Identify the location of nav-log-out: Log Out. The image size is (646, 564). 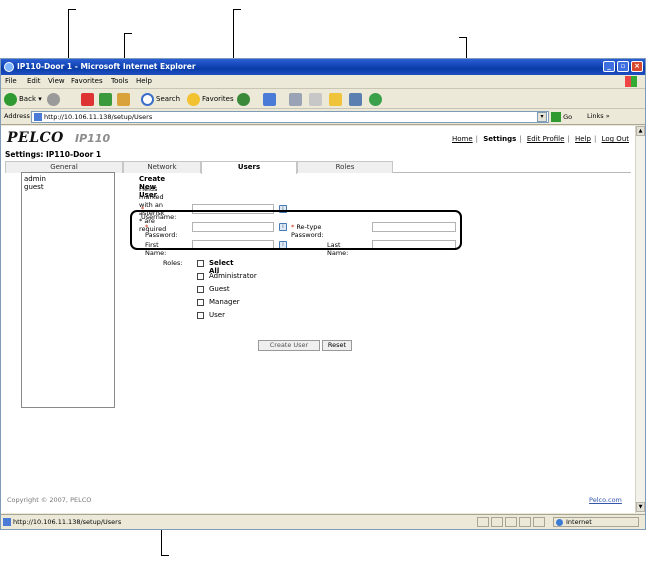
(615, 139).